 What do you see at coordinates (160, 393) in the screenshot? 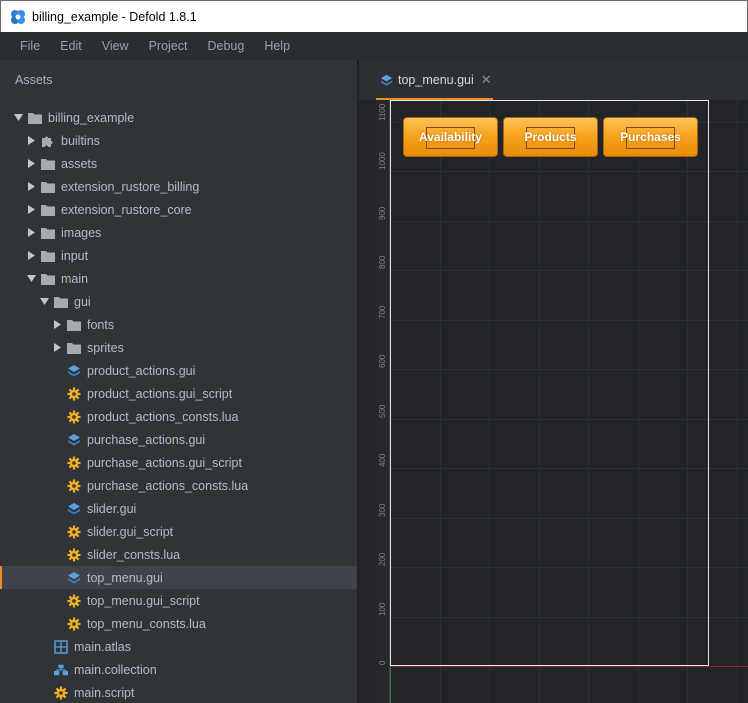
I see `tree-item-label: product_actions.gui_script` at bounding box center [160, 393].